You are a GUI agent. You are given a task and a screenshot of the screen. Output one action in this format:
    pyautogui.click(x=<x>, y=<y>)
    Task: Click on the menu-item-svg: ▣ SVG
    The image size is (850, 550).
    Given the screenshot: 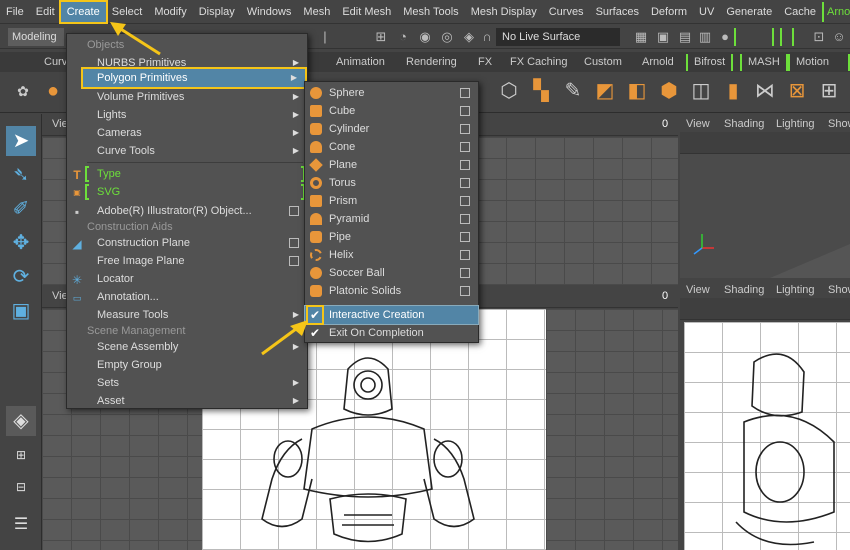 What is the action you would take?
    pyautogui.click(x=187, y=192)
    